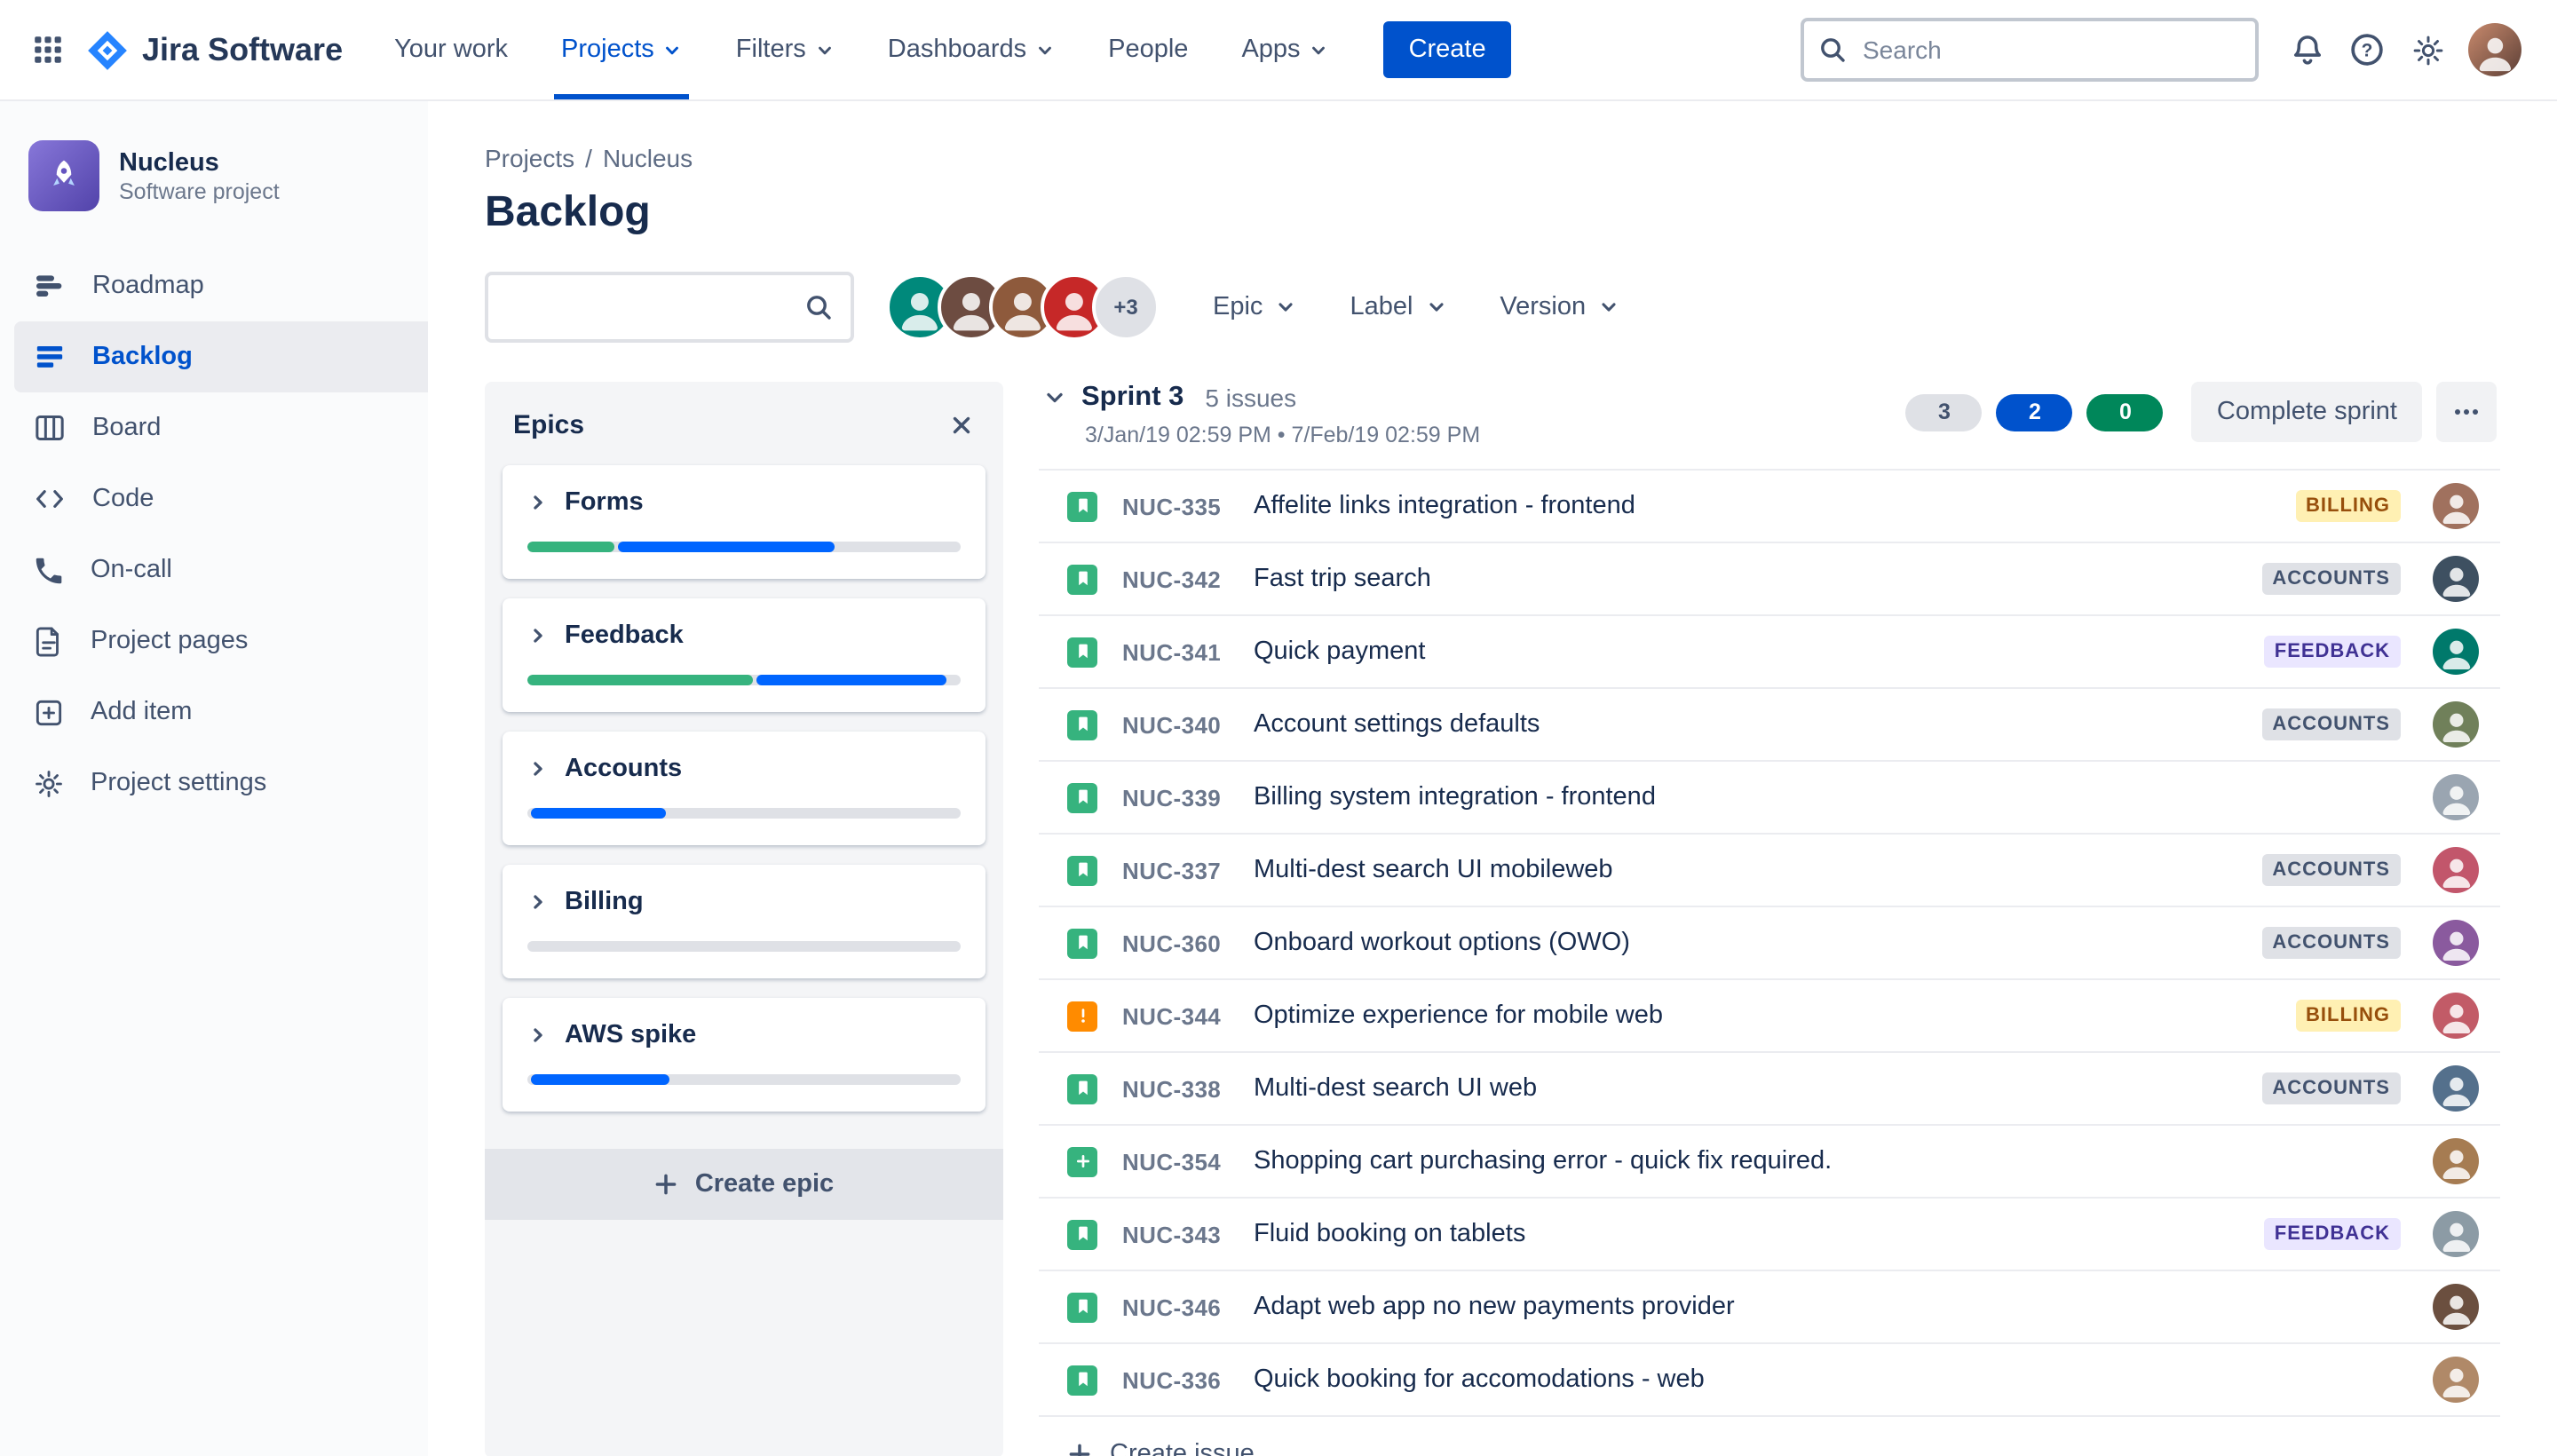 Image resolution: width=2557 pixels, height=1456 pixels. What do you see at coordinates (1172, 1015) in the screenshot?
I see `issue-key: NUC-344` at bounding box center [1172, 1015].